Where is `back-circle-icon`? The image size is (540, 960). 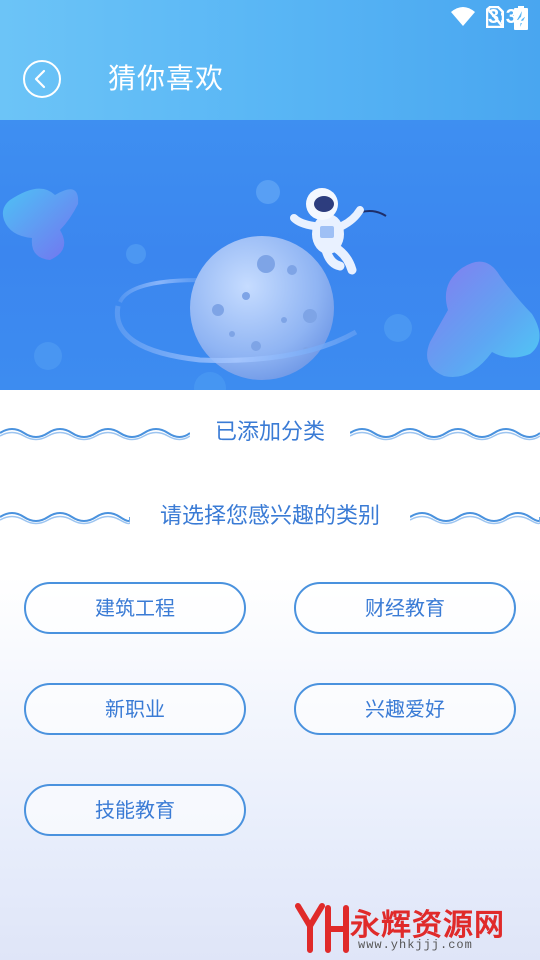 back-circle-icon is located at coordinates (40, 79).